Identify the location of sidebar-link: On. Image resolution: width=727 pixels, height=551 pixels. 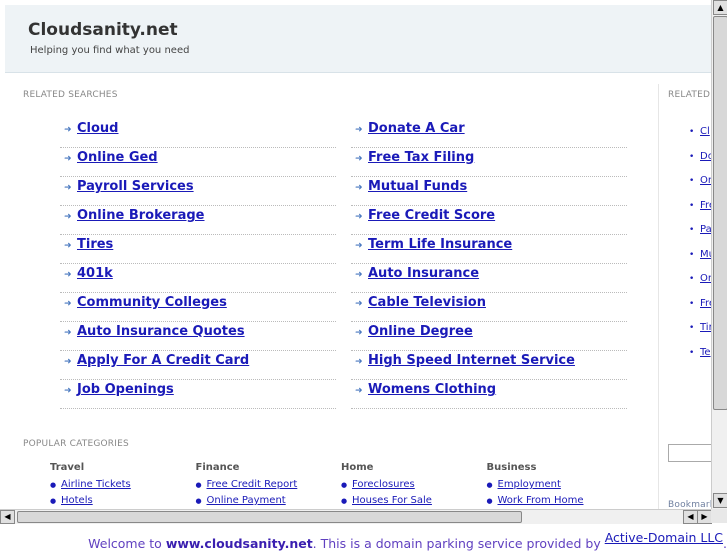
(705, 278).